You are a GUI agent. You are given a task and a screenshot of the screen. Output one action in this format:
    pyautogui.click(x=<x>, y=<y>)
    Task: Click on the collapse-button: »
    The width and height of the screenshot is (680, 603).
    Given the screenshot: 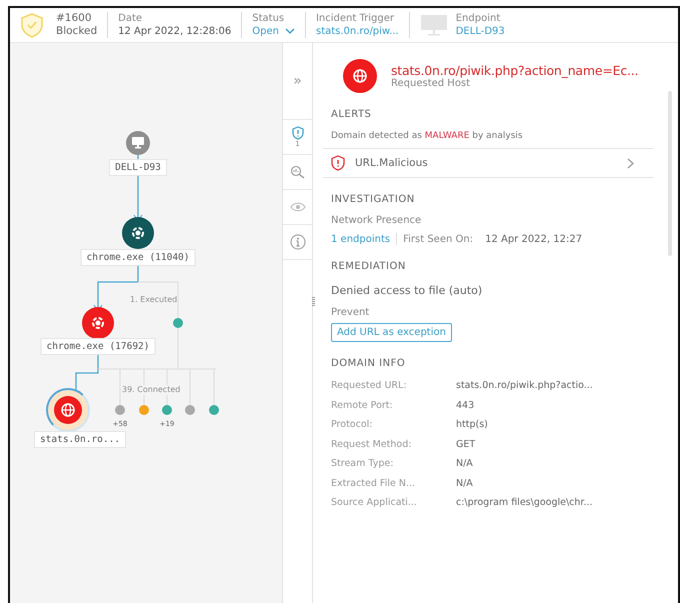 What is the action you would take?
    pyautogui.click(x=297, y=81)
    